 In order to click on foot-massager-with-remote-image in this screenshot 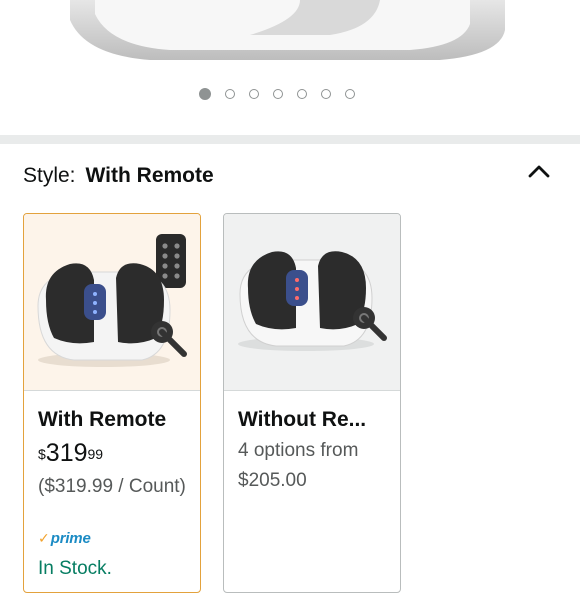, I will do `click(112, 300)`.